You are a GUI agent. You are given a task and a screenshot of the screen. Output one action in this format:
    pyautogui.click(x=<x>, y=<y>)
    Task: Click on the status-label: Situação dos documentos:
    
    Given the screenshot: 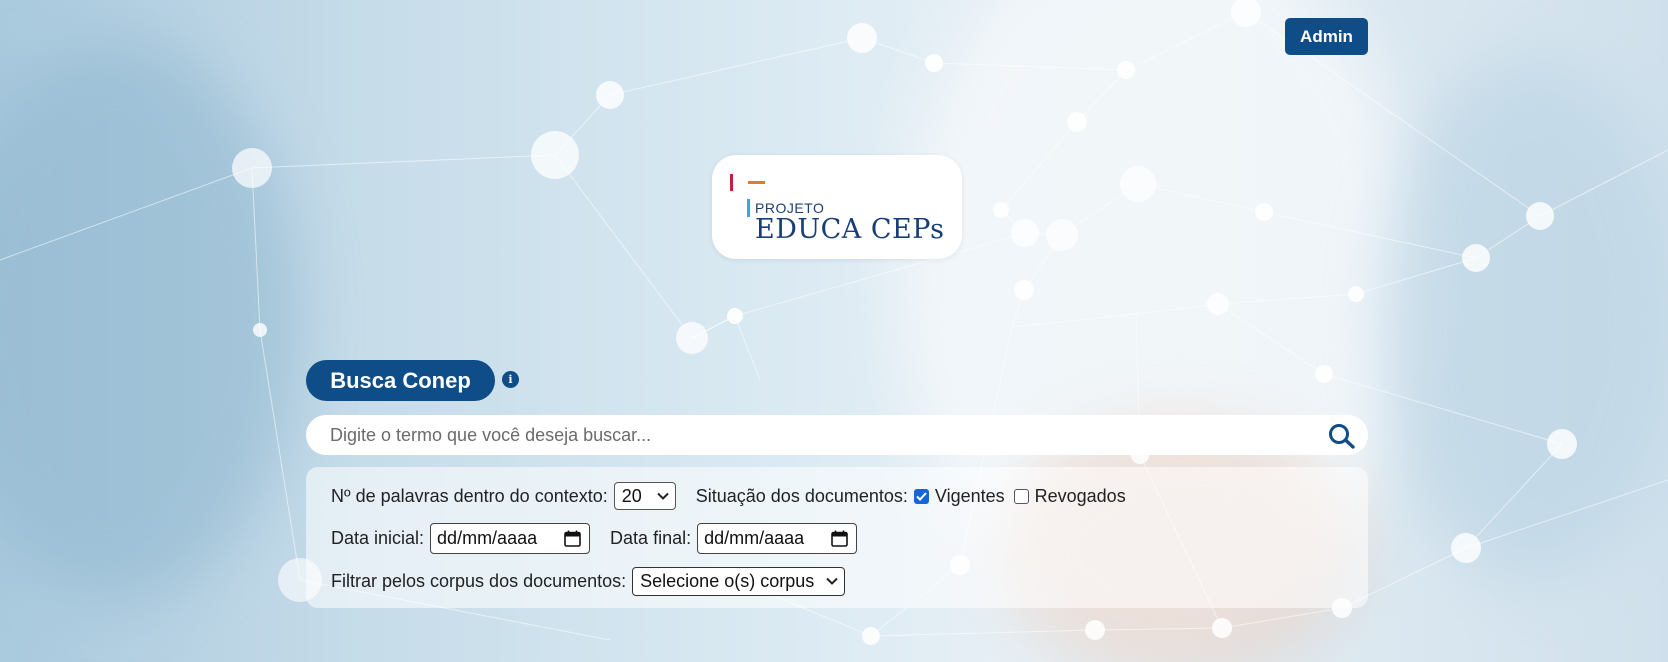 What is the action you would take?
    pyautogui.click(x=801, y=495)
    